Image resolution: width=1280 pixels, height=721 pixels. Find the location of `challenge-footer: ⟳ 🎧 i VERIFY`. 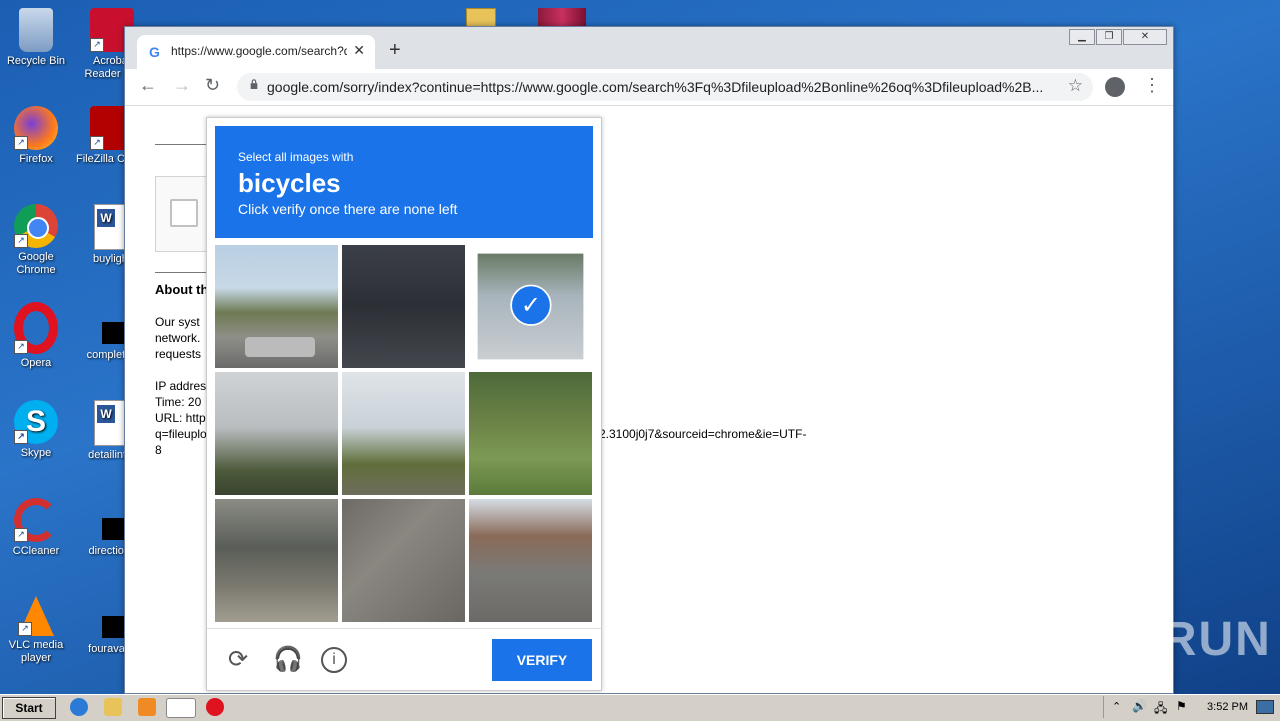

challenge-footer: ⟳ 🎧 i VERIFY is located at coordinates (404, 659).